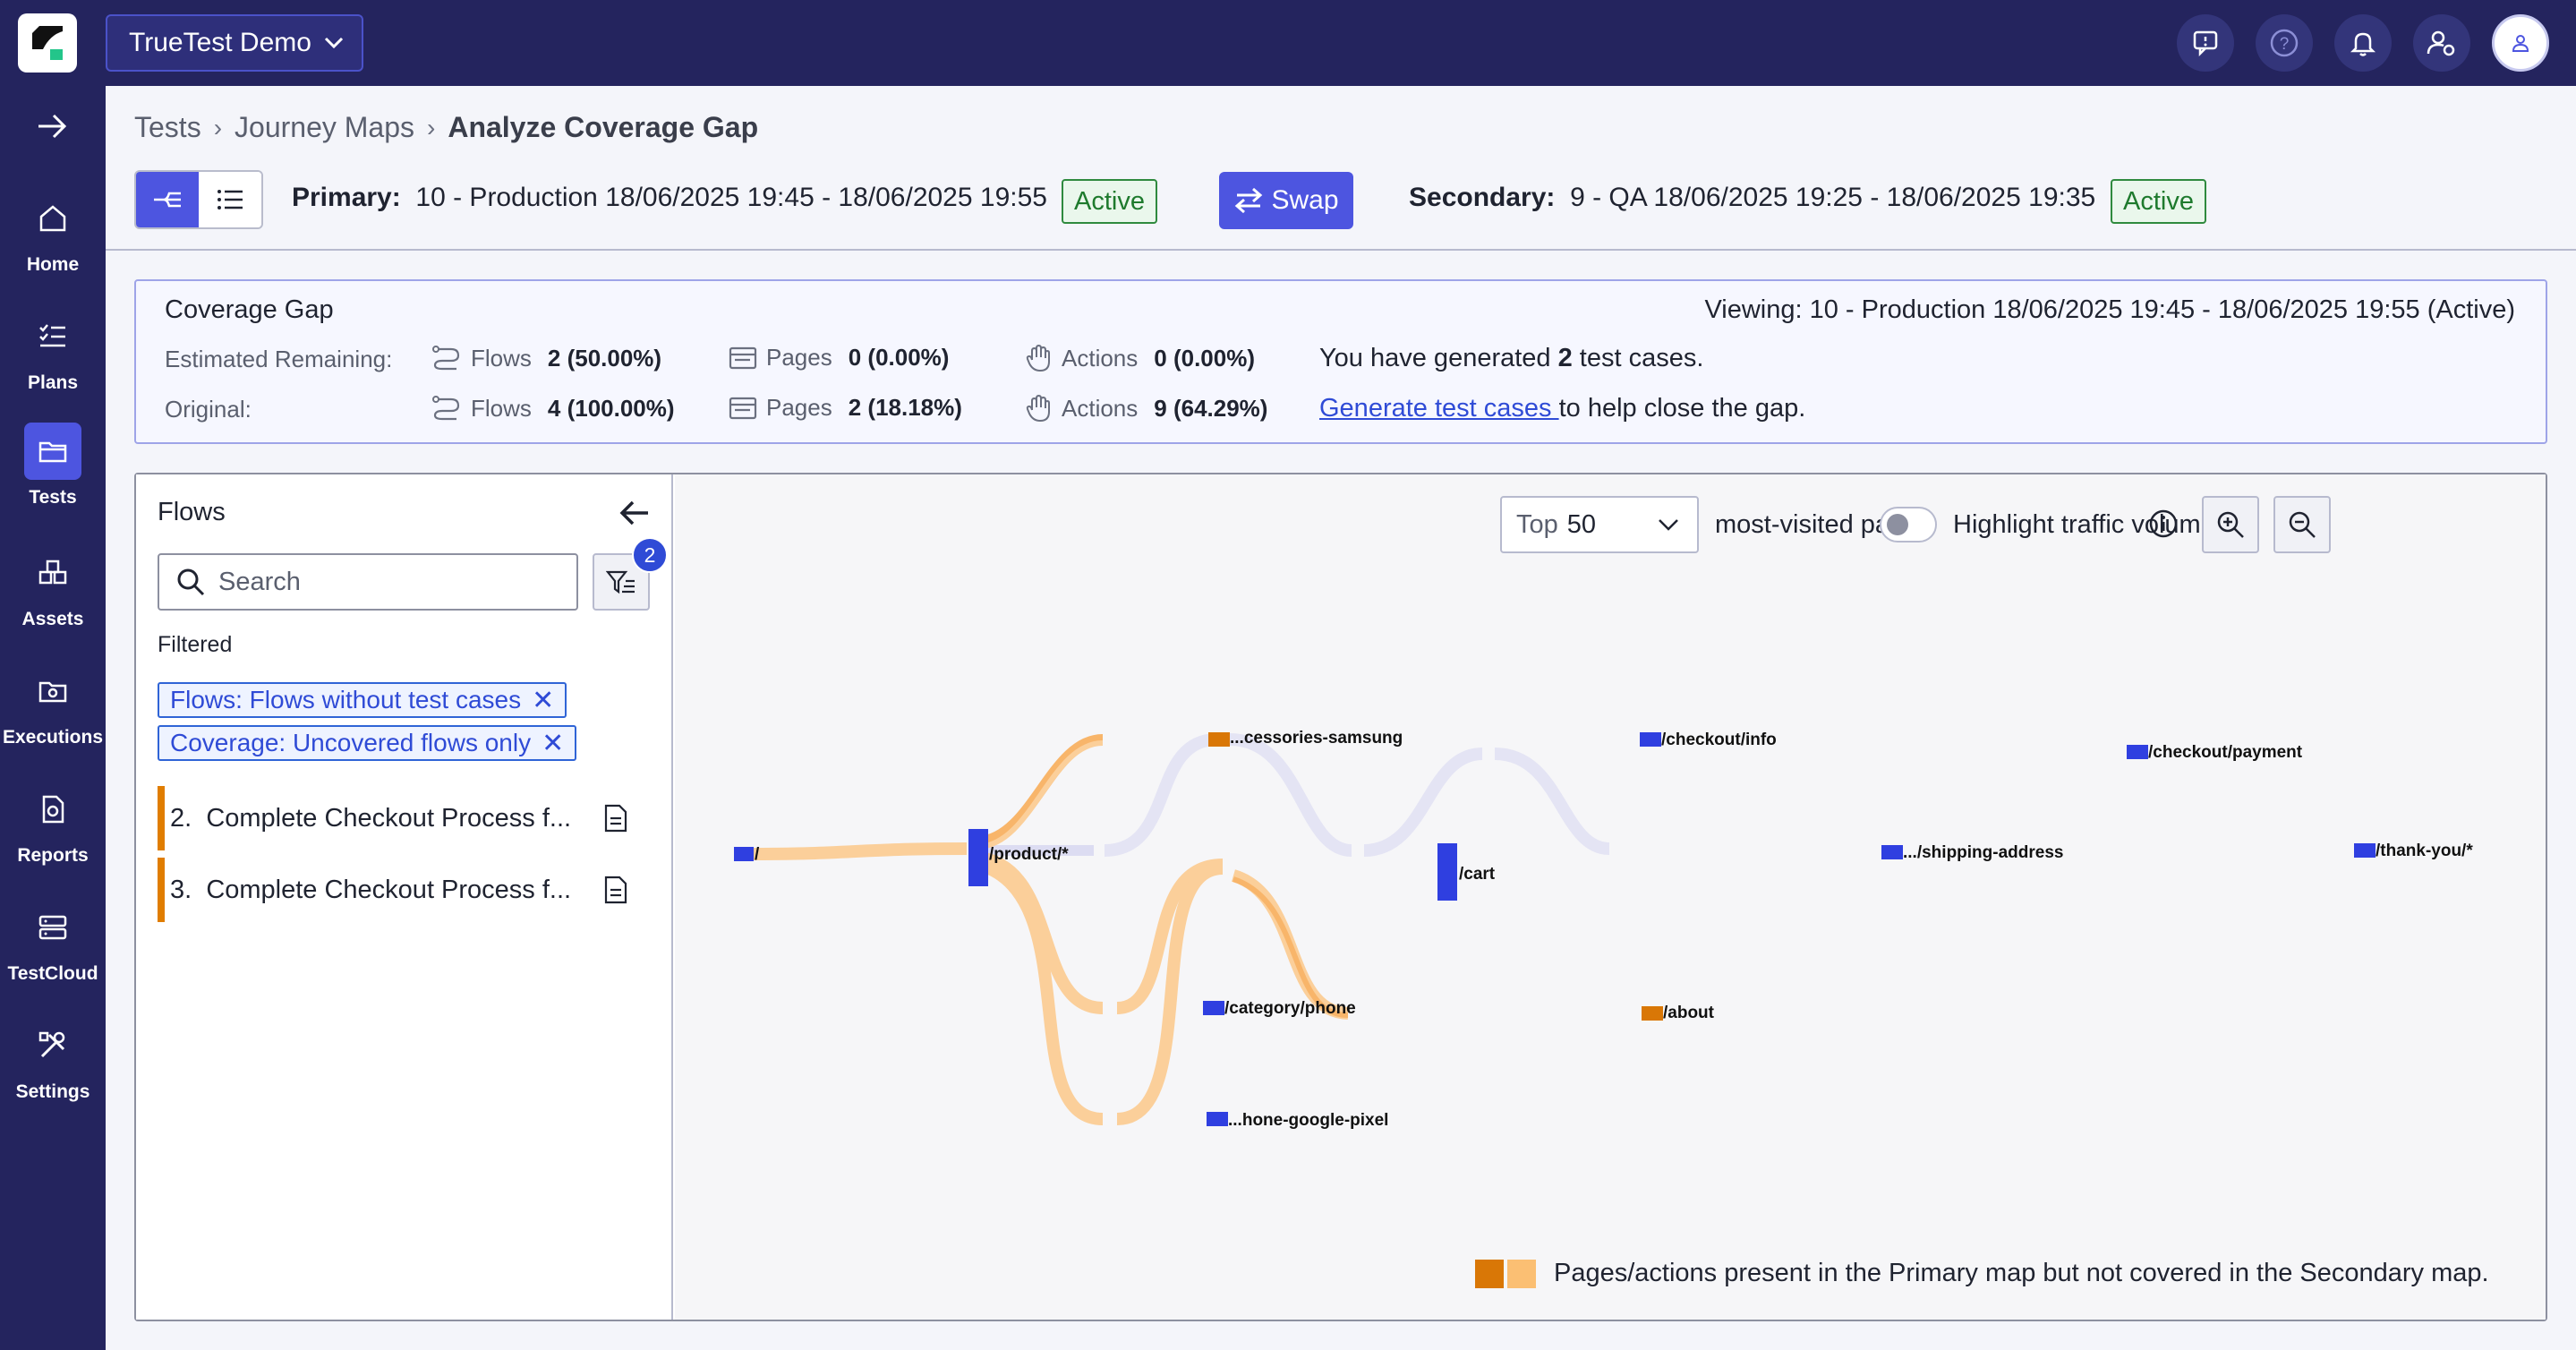 The width and height of the screenshot is (2576, 1350). Describe the element at coordinates (1305, 200) in the screenshot. I see `swap-label: Swap` at that location.